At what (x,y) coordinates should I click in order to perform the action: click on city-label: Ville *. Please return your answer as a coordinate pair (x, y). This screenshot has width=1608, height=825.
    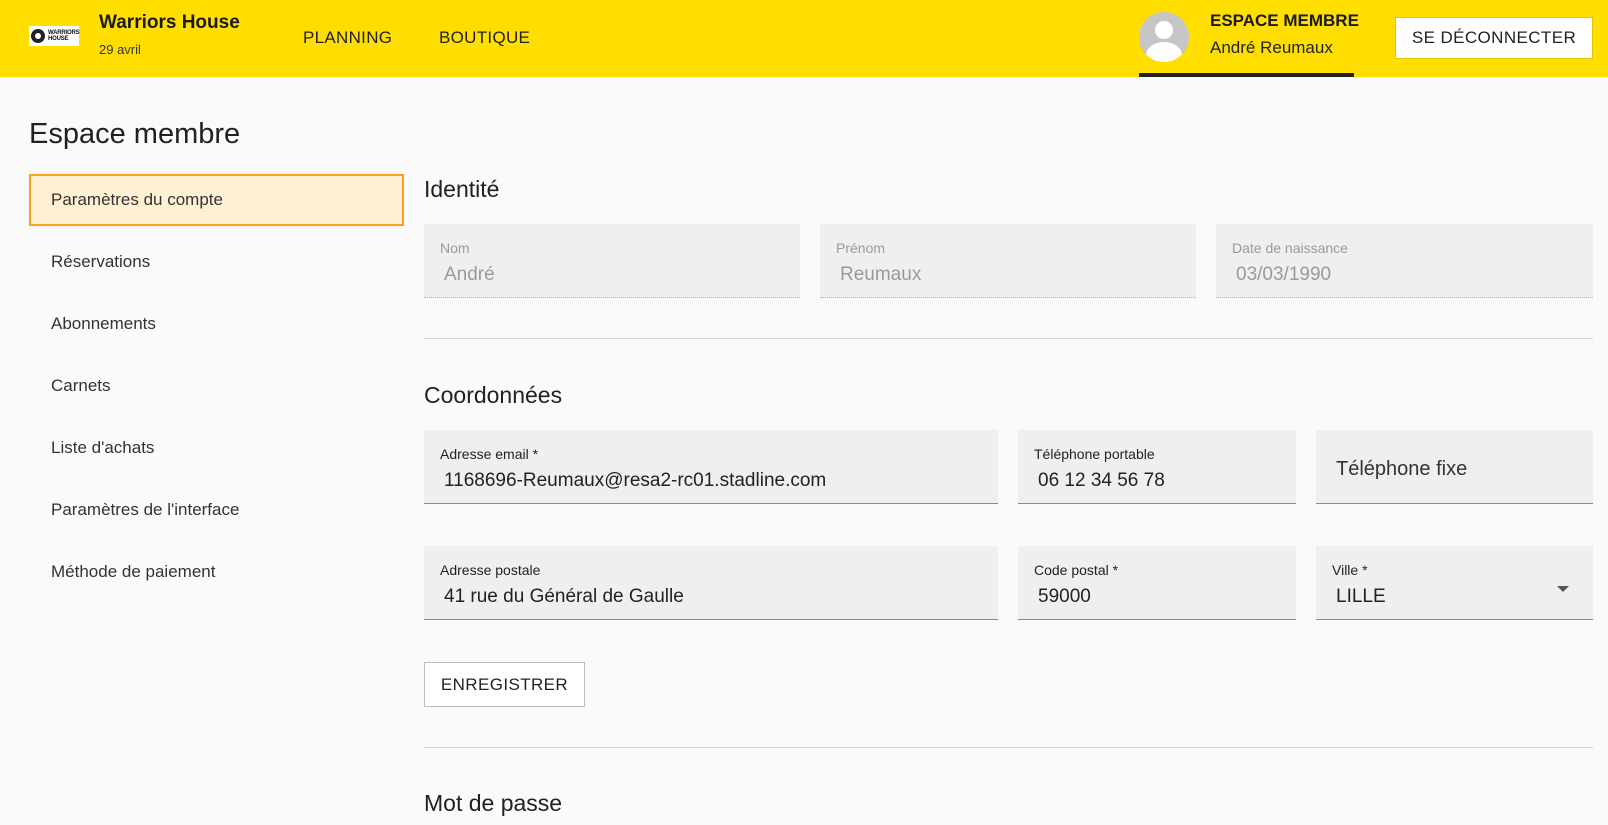
    Looking at the image, I should click on (1350, 570).